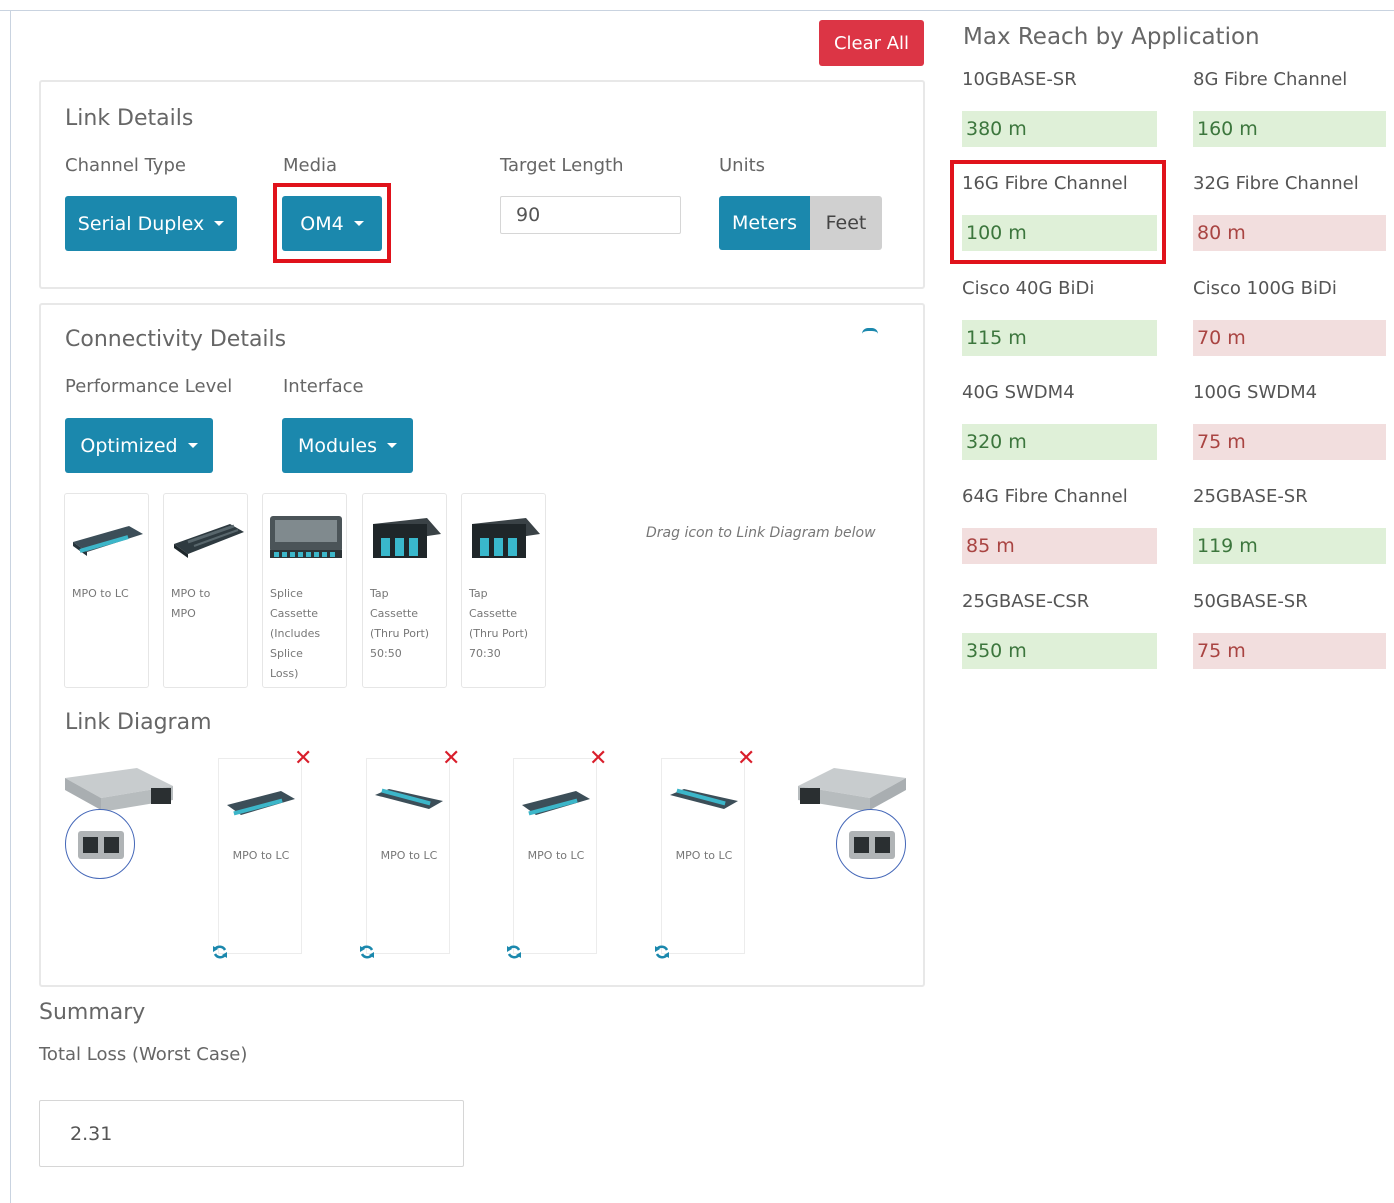 Image resolution: width=1394 pixels, height=1203 pixels. I want to click on link-details-title: Link Details, so click(129, 118).